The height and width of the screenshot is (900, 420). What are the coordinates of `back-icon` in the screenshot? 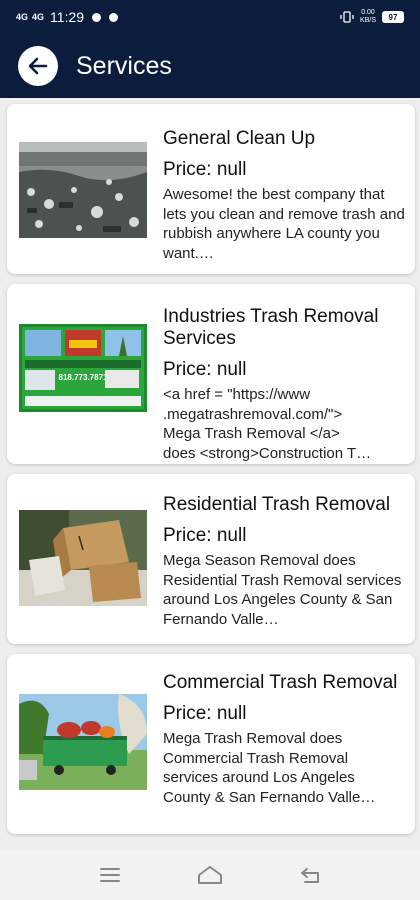 It's located at (310, 875).